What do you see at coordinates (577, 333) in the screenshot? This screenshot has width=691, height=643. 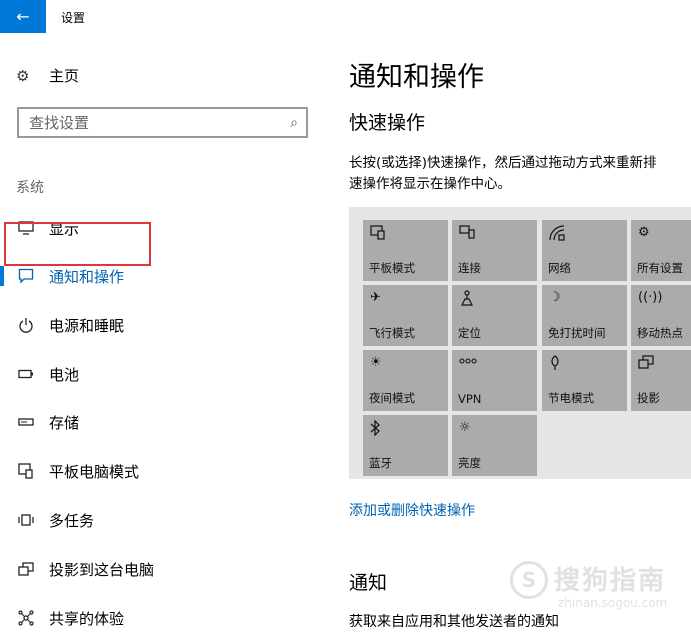 I see `tile-label: 免打扰时间` at bounding box center [577, 333].